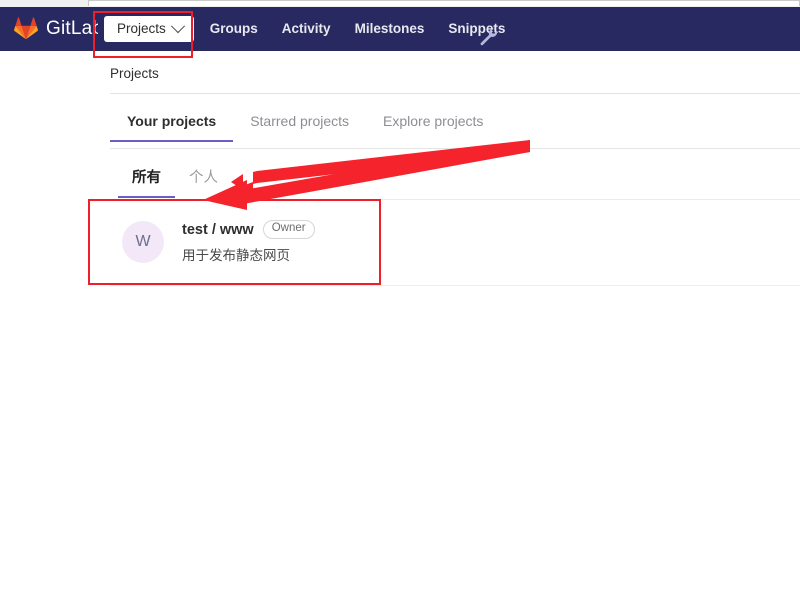 The width and height of the screenshot is (800, 589). Describe the element at coordinates (476, 29) in the screenshot. I see `nav-item-snippets: Snippets` at that location.